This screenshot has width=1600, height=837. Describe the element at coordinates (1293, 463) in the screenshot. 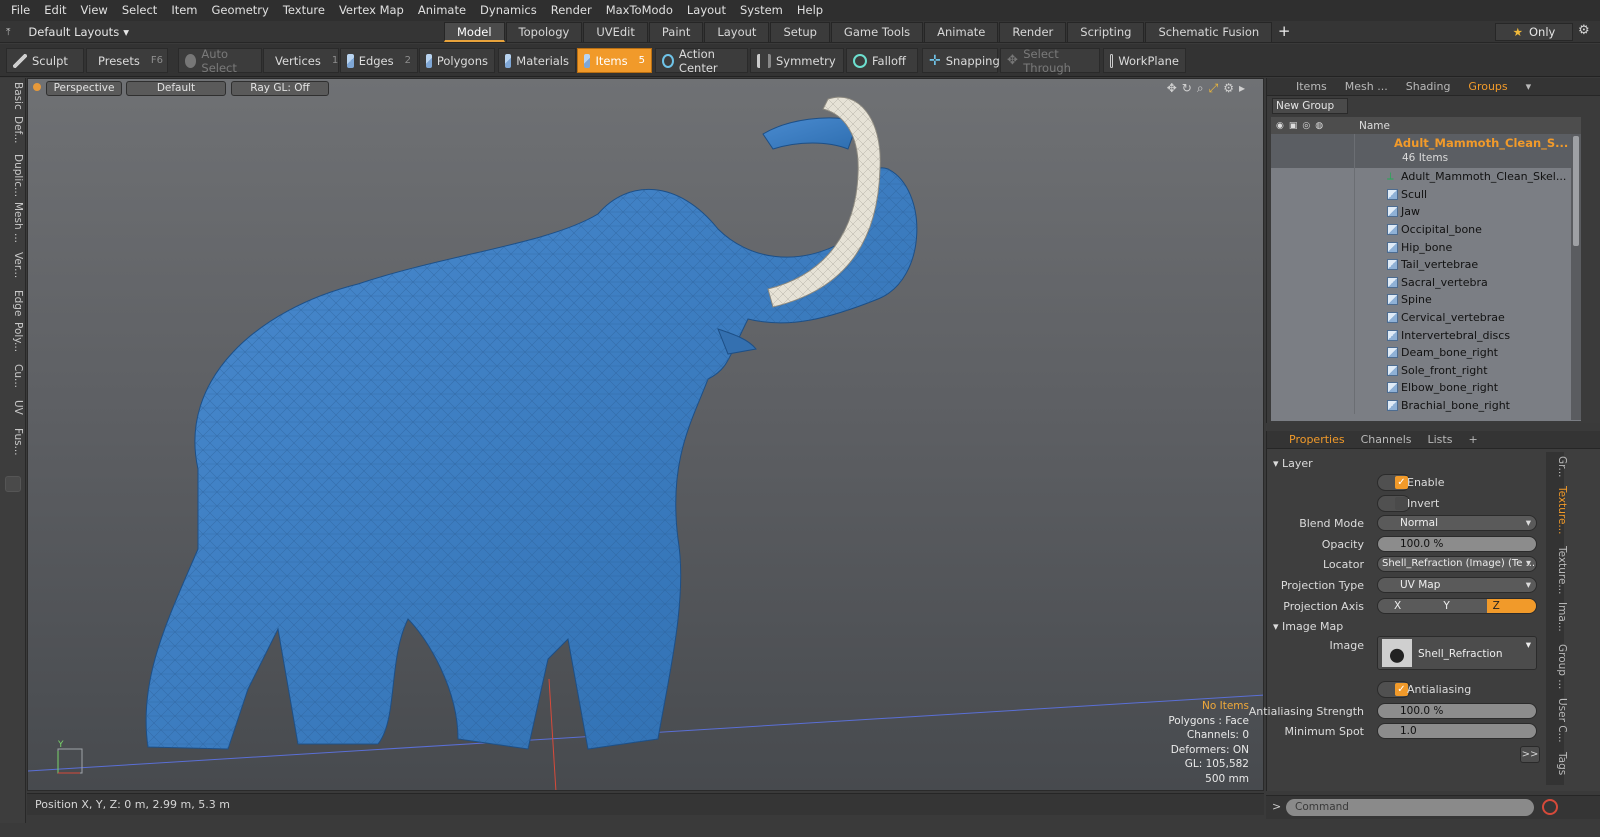

I see `layer-section: ▾ Layer` at that location.